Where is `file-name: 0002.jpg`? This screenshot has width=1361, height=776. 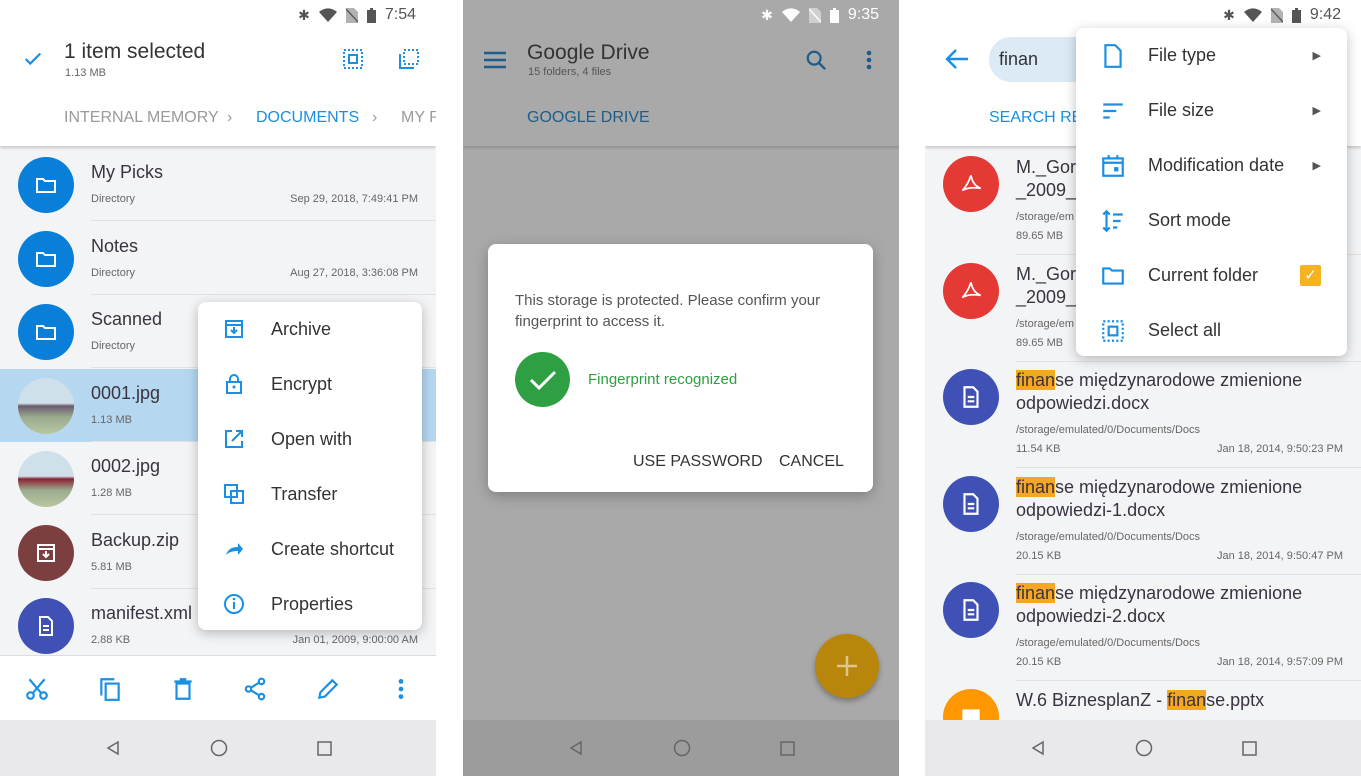
file-name: 0002.jpg is located at coordinates (126, 466).